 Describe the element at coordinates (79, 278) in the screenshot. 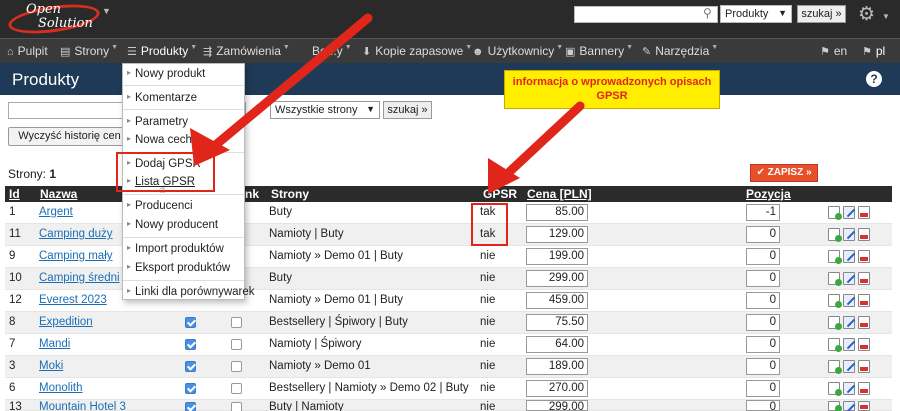

I see `cell-name-link: Camping średni` at that location.